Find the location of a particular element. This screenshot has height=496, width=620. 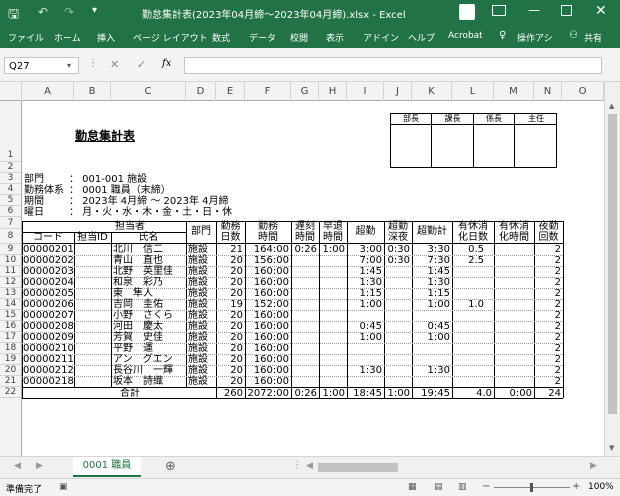

row-header: 11 is located at coordinates (10, 271).